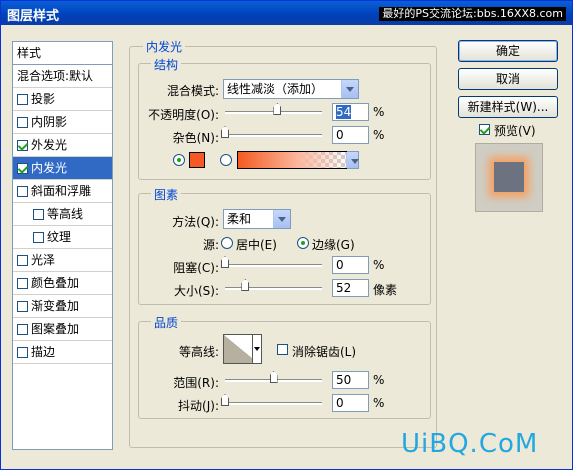 The height and width of the screenshot is (470, 573). I want to click on source-center-label: 居中(E), so click(256, 245).